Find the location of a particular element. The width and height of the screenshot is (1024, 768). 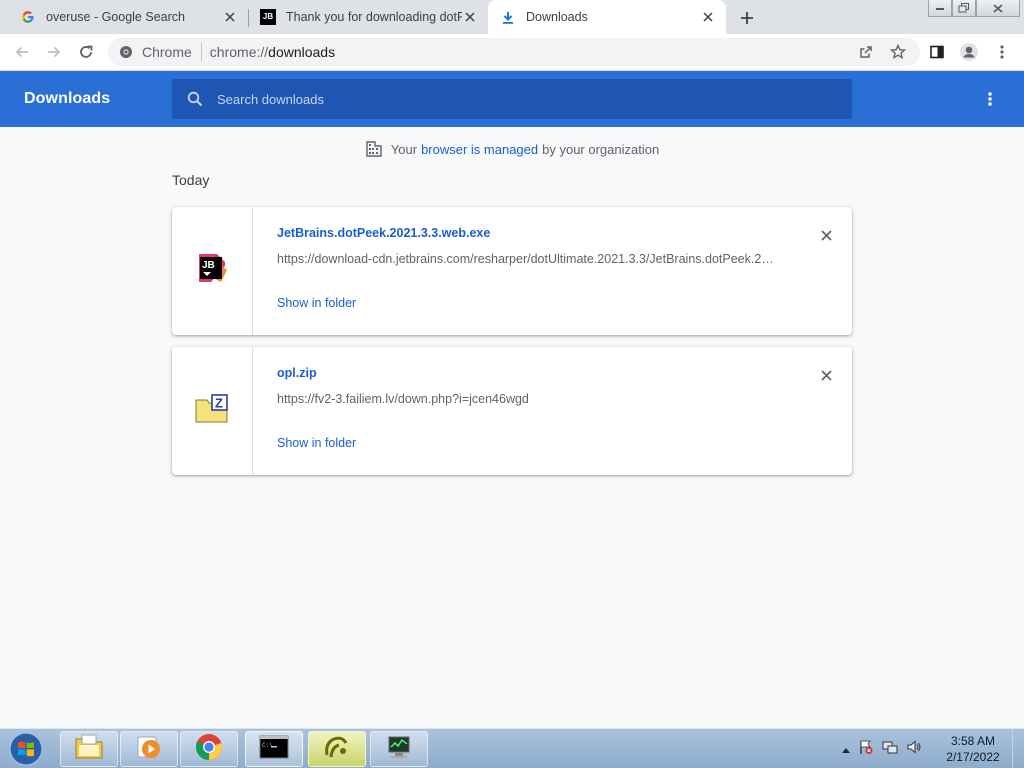

tab-downloads: Downloads is located at coordinates (607, 17).